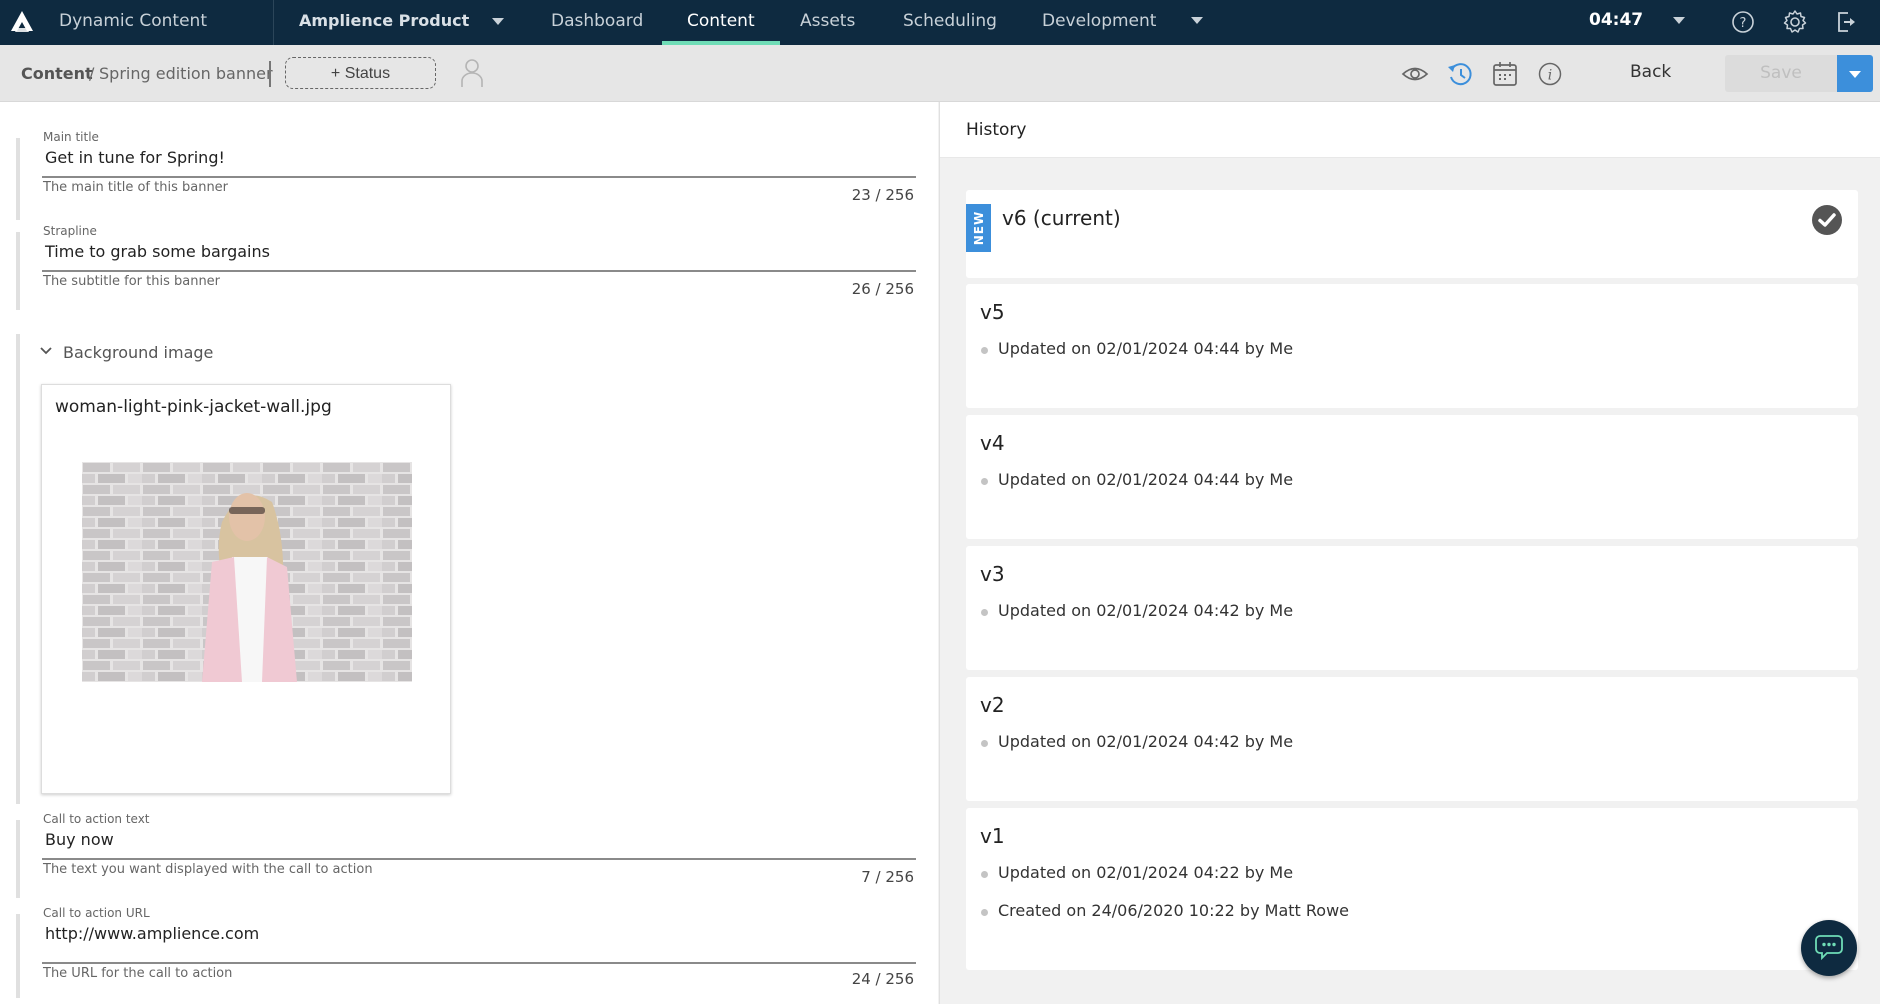  What do you see at coordinates (996, 130) in the screenshot?
I see `history-title: History` at bounding box center [996, 130].